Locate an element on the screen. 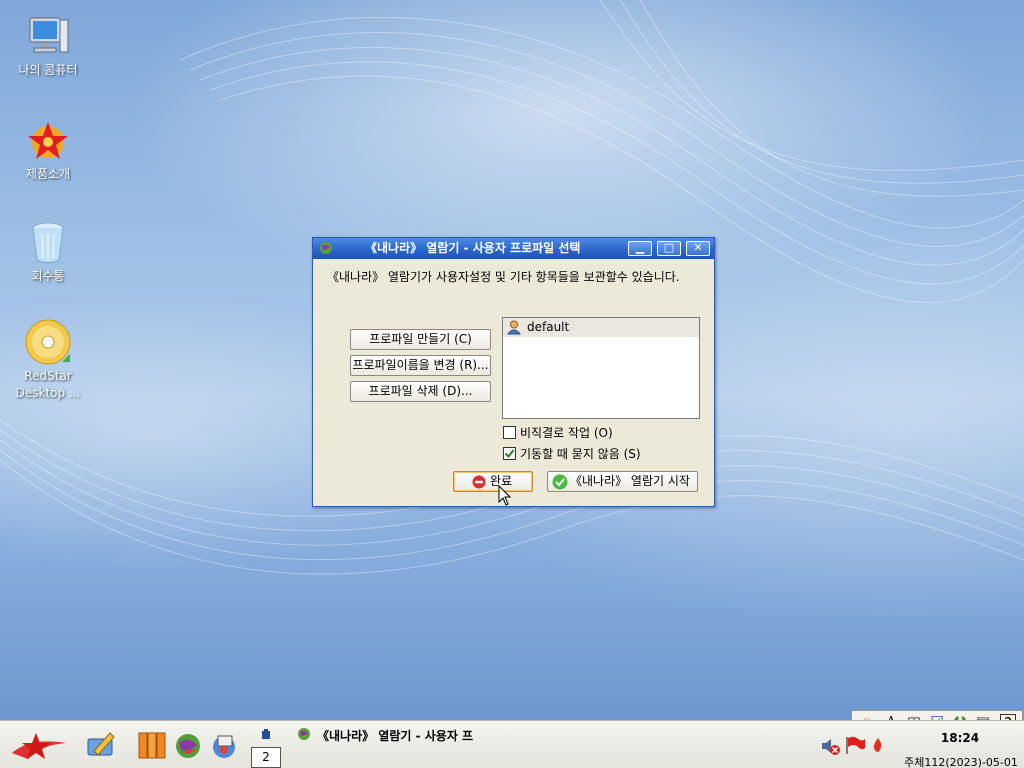  intro-text: 《내나라》 열람기가 사용자설정 및 기타 항목들을 보관할수 있습니다. is located at coordinates (503, 277).